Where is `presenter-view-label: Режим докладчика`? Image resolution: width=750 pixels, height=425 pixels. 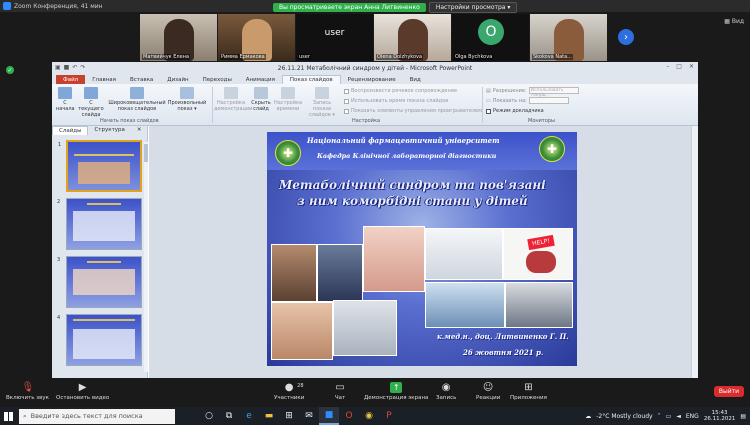 presenter-view-label: Режим докладчика is located at coordinates (518, 111).